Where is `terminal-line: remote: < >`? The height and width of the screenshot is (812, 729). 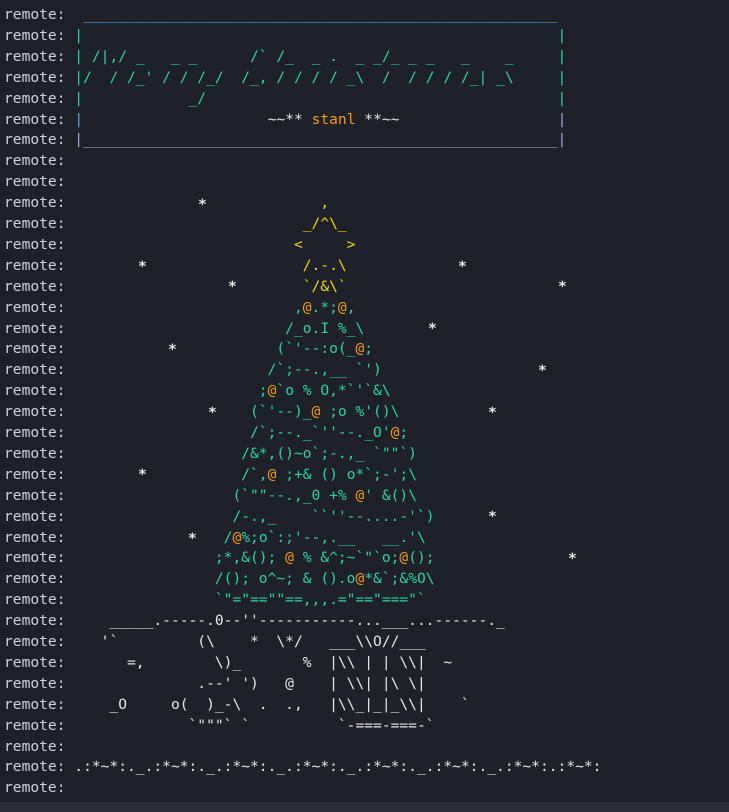
terminal-line: remote: < > is located at coordinates (179, 244).